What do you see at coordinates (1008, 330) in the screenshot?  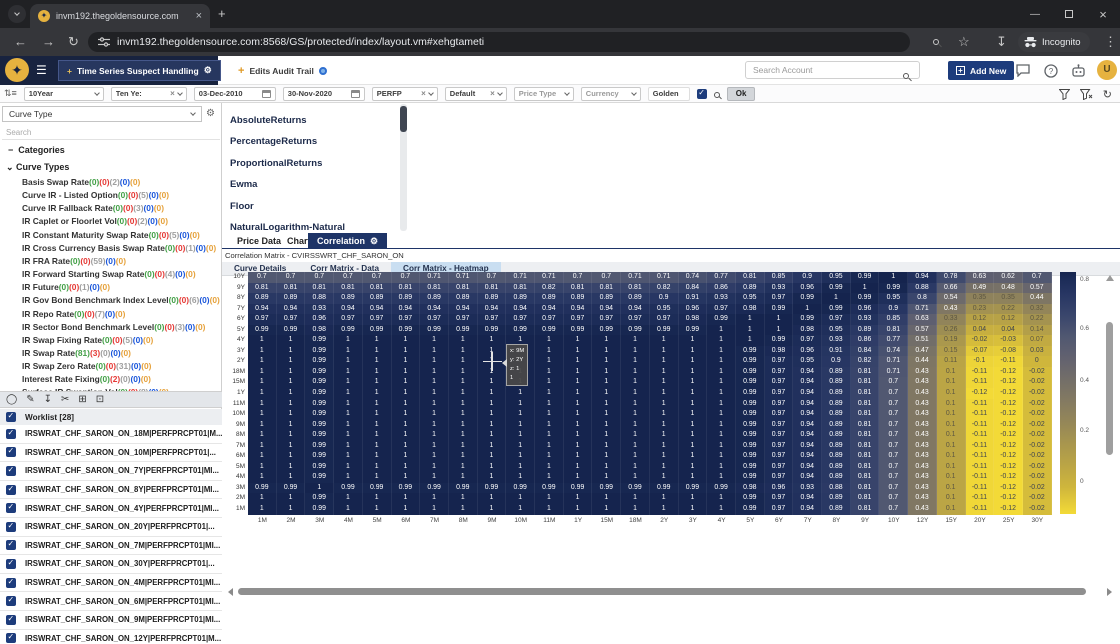 I see `heatmap-cell: 0.04` at bounding box center [1008, 330].